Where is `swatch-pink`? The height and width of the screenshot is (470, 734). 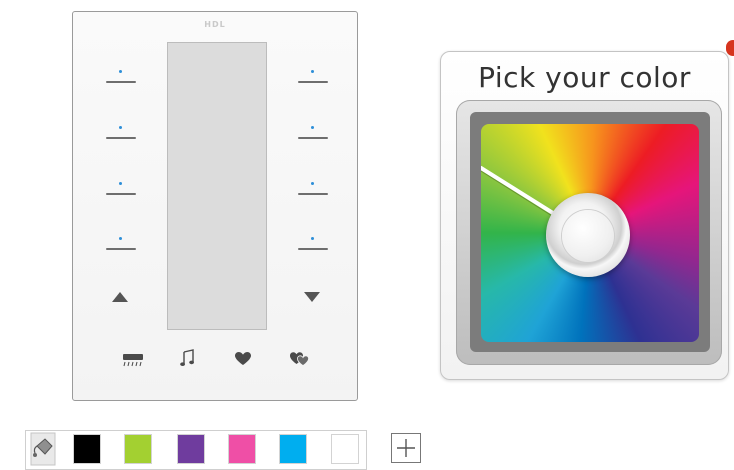
swatch-pink is located at coordinates (242, 449).